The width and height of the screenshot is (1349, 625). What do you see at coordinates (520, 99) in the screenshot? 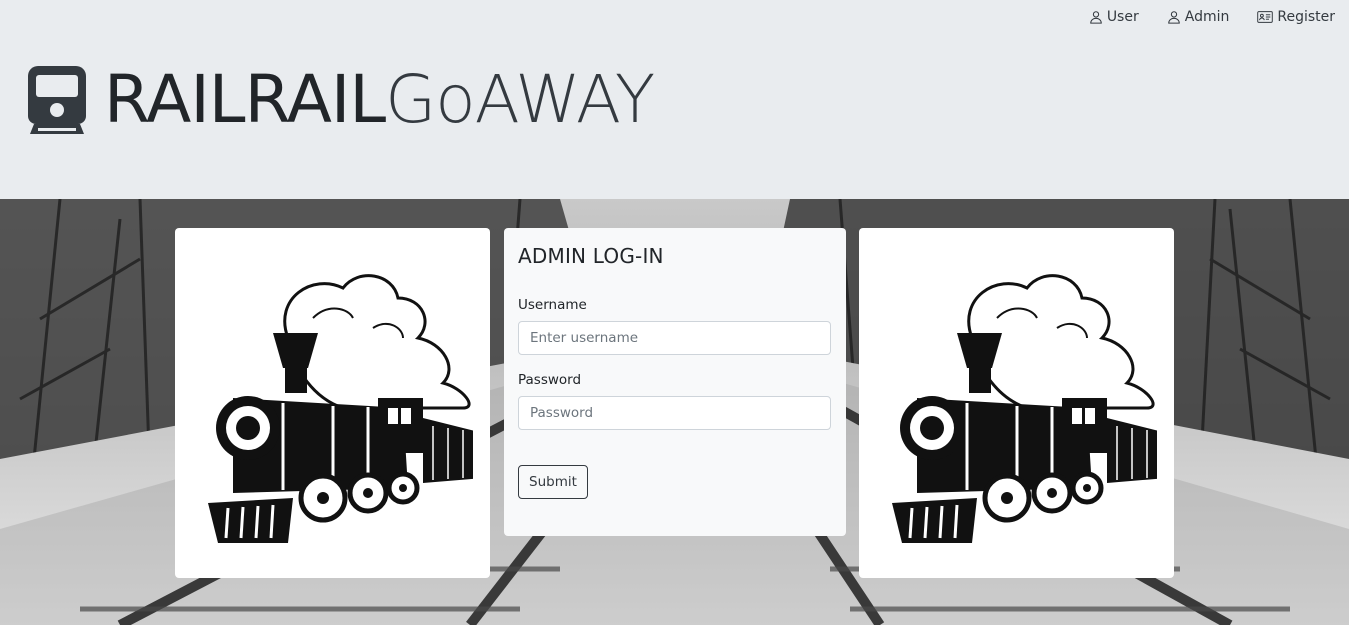
I see `brand-title-light: GoAWAY` at bounding box center [520, 99].